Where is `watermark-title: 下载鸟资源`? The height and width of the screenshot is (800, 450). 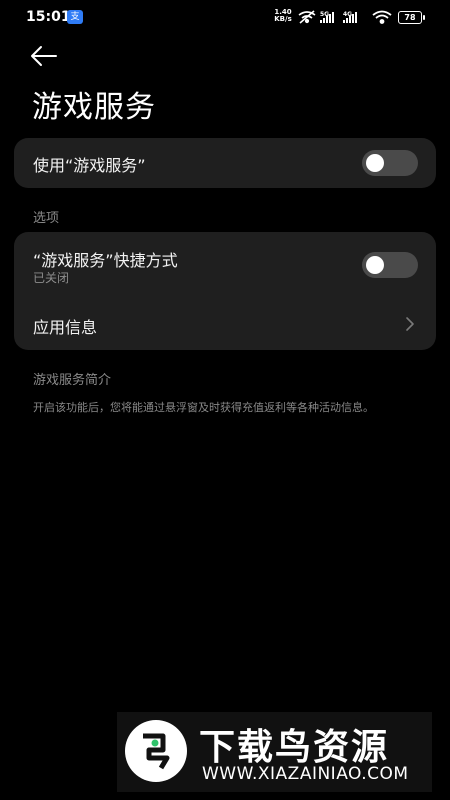
watermark-title: 下载鸟资源 is located at coordinates (294, 747).